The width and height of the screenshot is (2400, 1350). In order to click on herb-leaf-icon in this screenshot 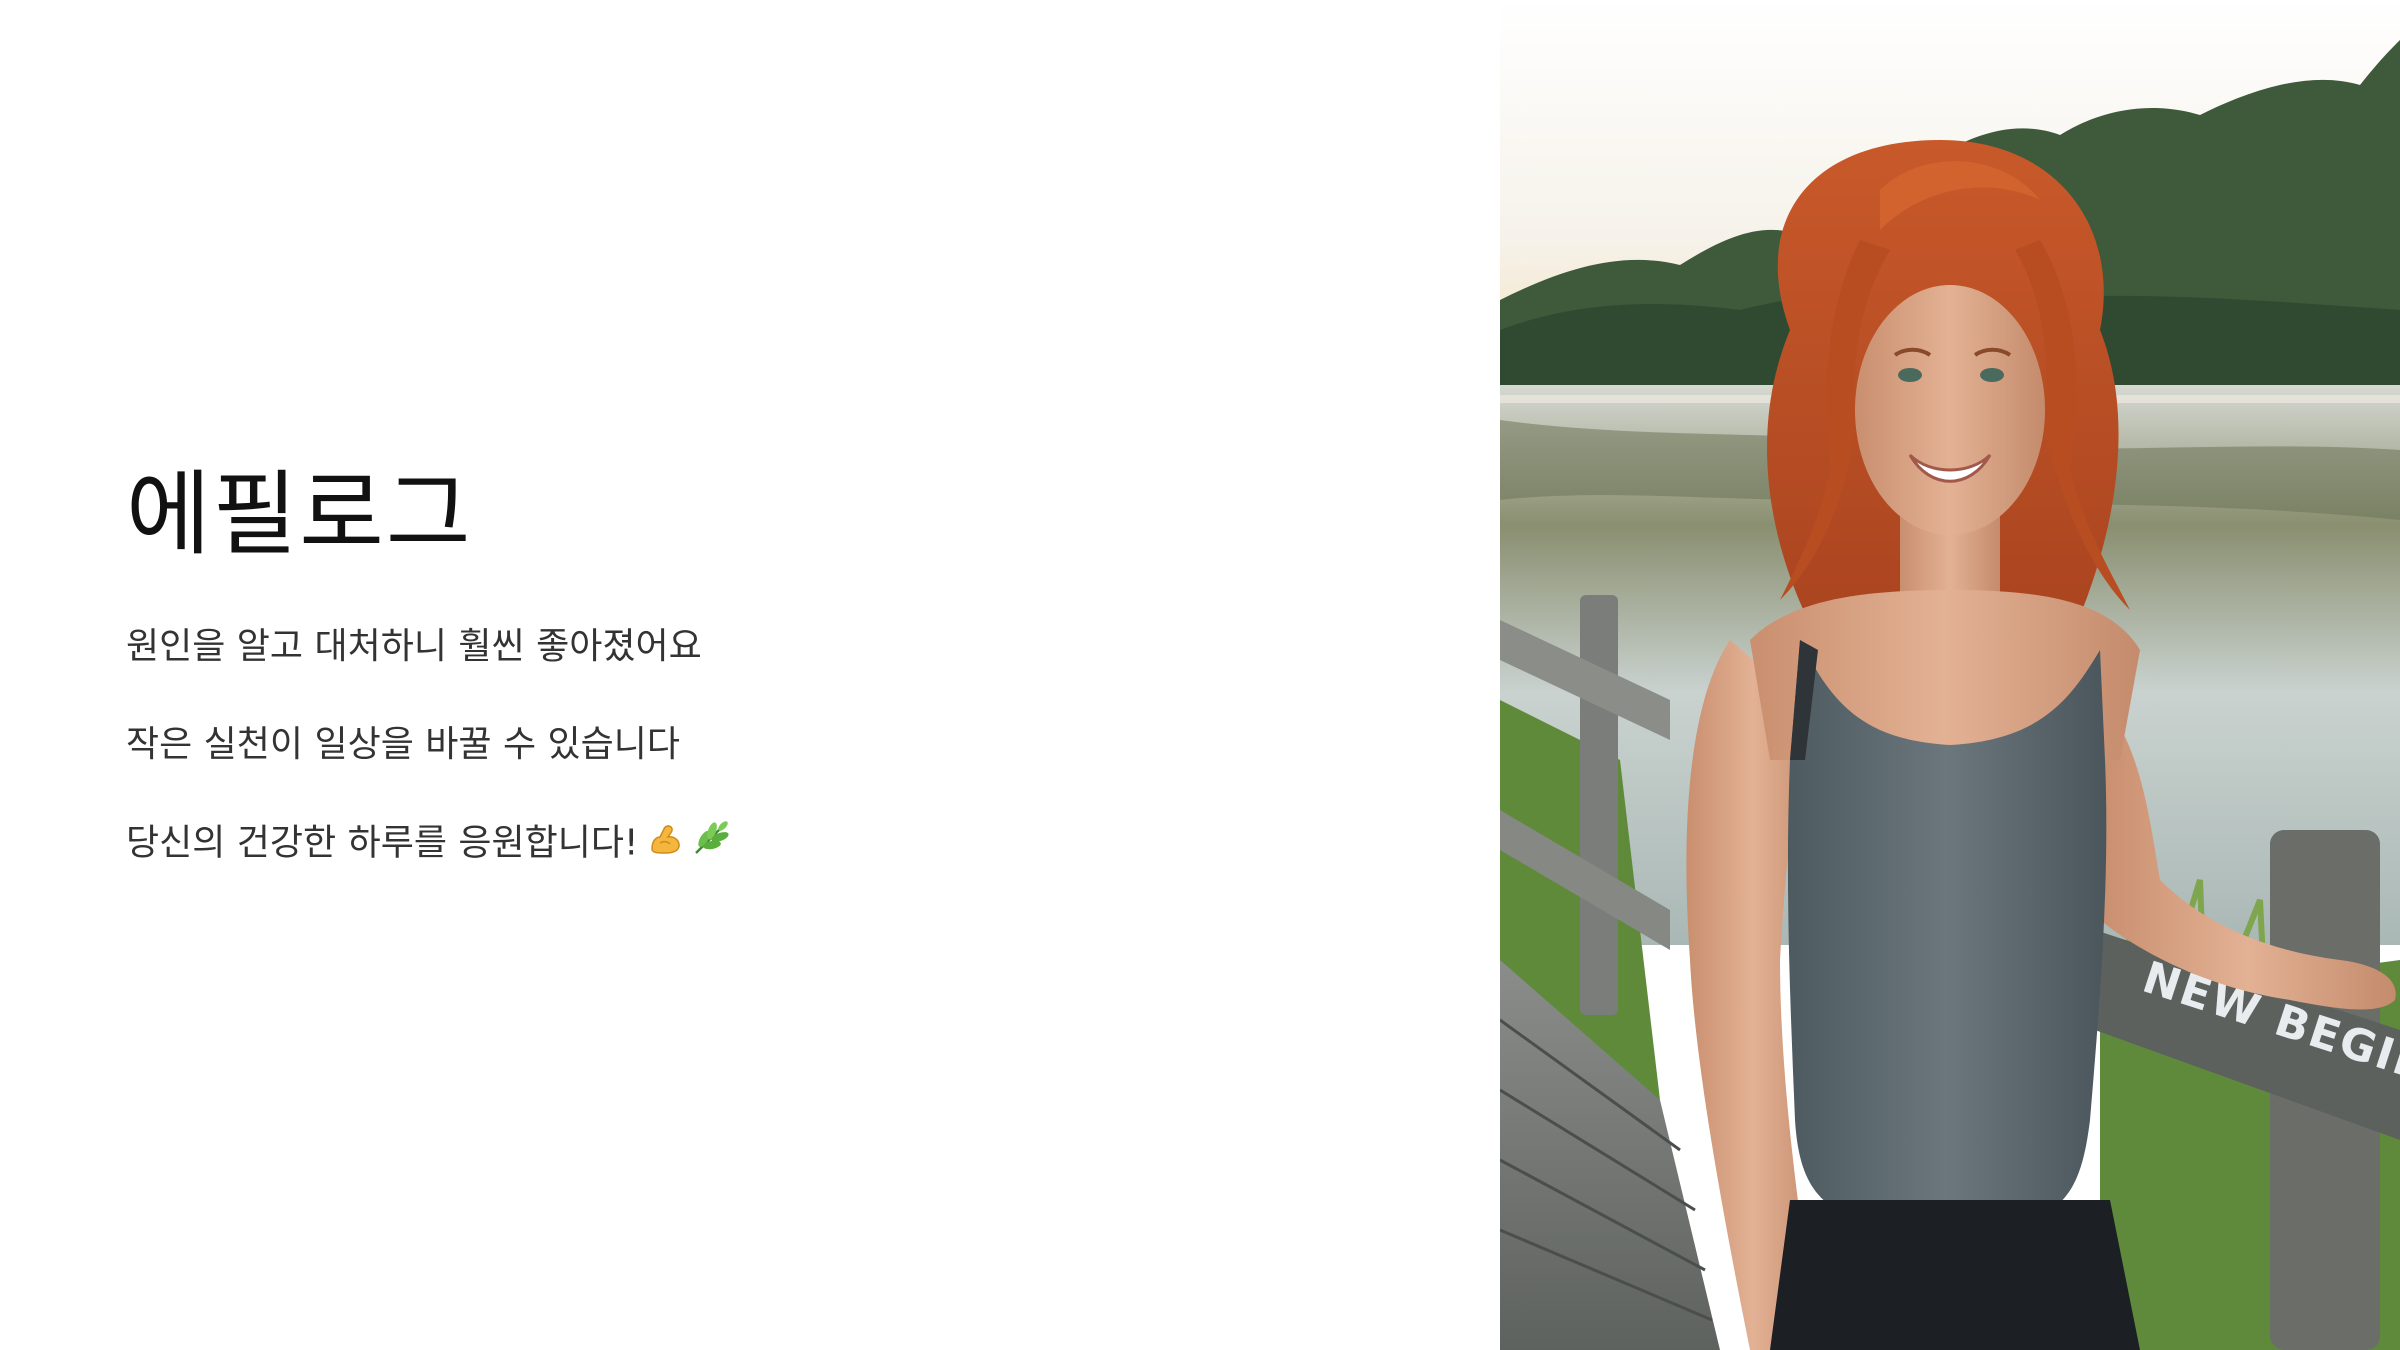, I will do `click(712, 844)`.